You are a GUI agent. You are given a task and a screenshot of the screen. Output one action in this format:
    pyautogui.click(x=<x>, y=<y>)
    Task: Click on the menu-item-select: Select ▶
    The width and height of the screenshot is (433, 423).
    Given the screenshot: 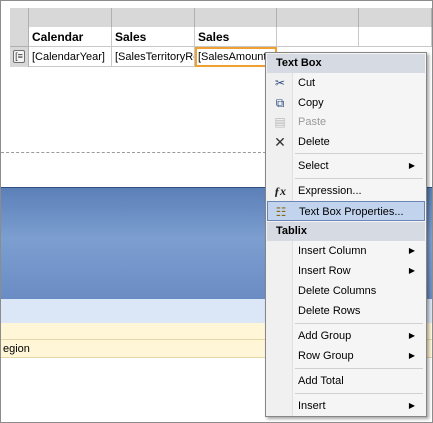 What is the action you would take?
    pyautogui.click(x=346, y=166)
    